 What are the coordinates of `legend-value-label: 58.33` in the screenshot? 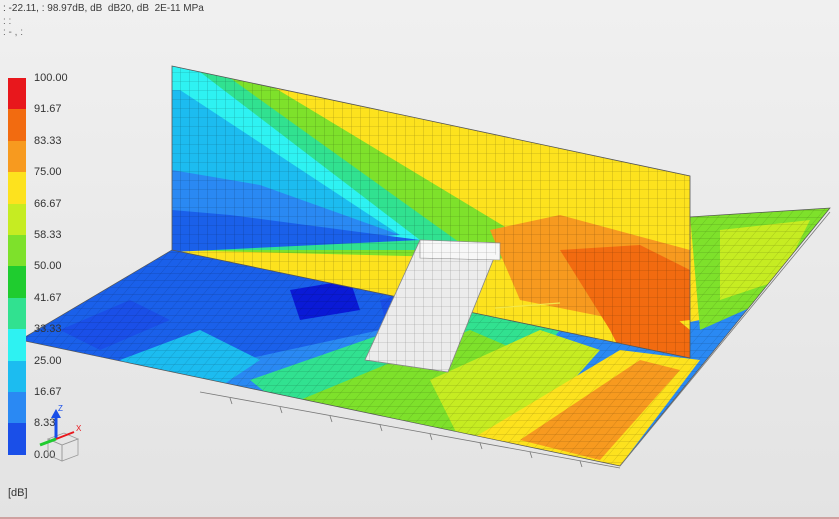 It's located at (48, 235).